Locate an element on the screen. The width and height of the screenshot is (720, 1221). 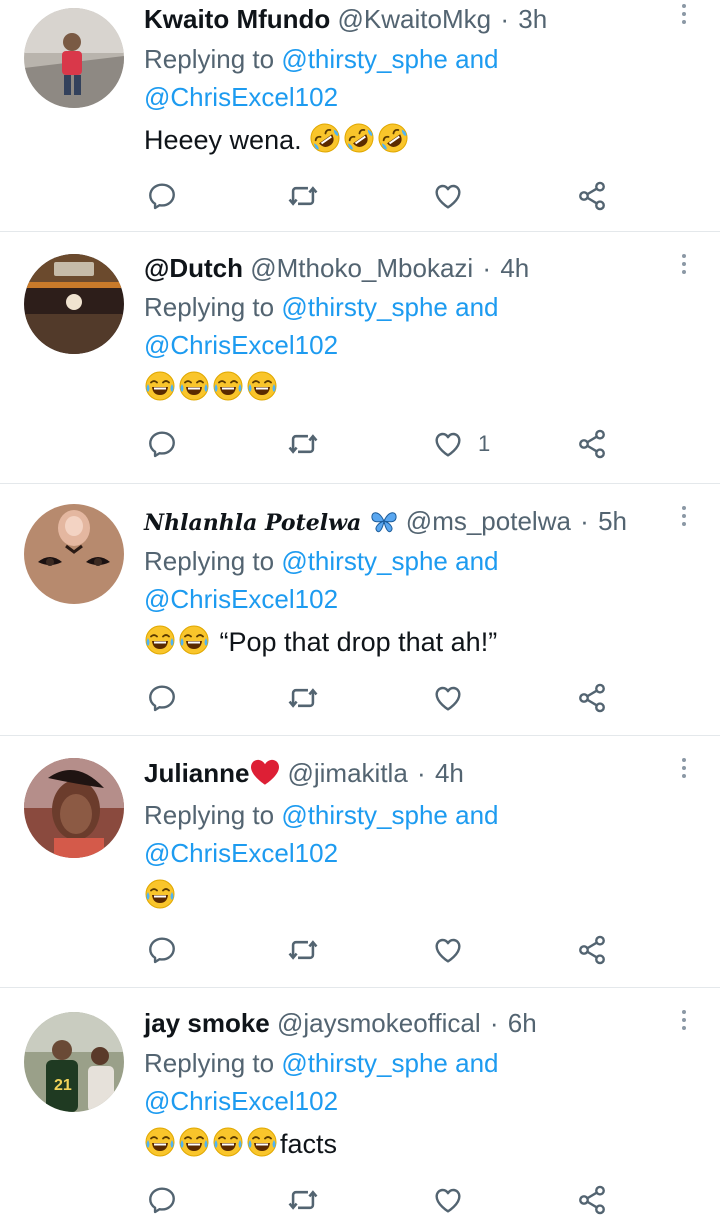
timestamp: 6h is located at coordinates (522, 1023).